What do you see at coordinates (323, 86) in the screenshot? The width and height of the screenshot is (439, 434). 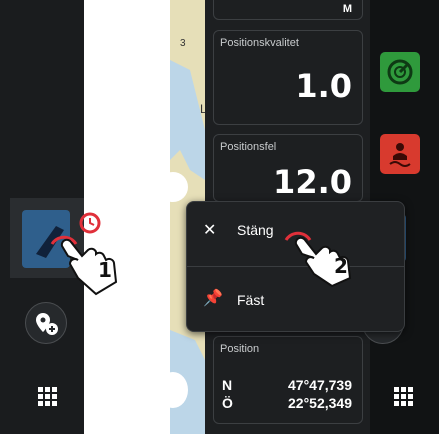 I see `position-quality-value: 1.0` at bounding box center [323, 86].